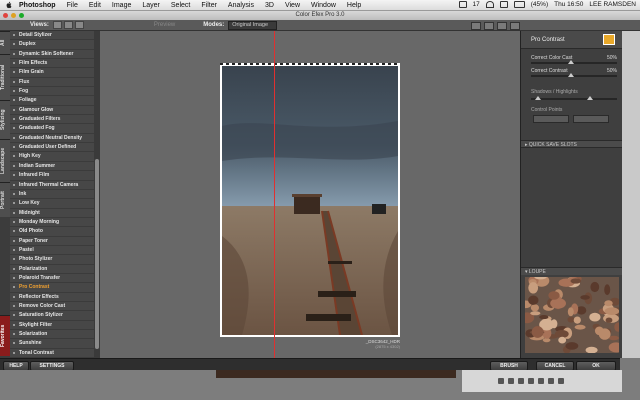  What do you see at coordinates (52, 353) in the screenshot?
I see `filter-item: Tonal Contrast` at bounding box center [52, 353].